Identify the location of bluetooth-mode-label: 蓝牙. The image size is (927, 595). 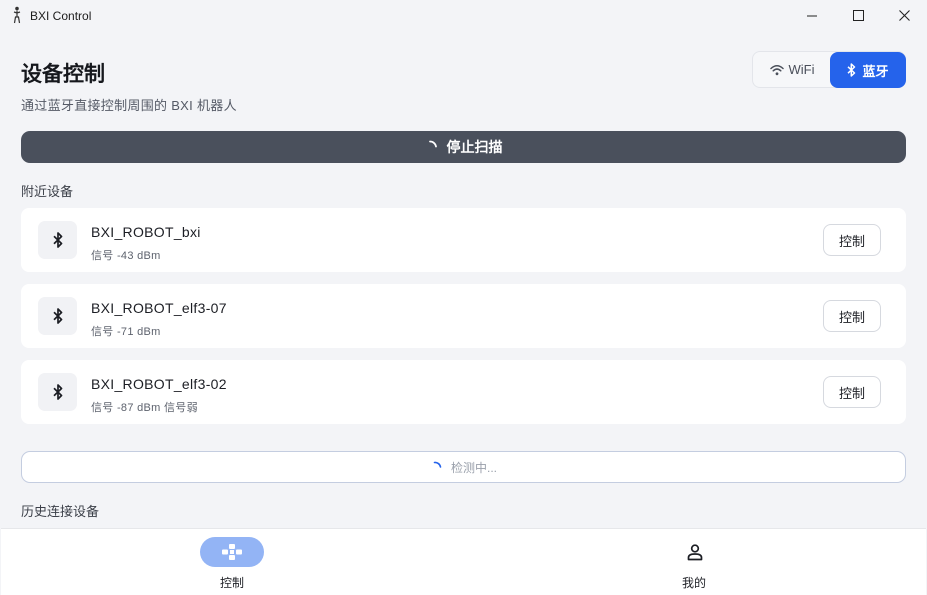
(875, 71).